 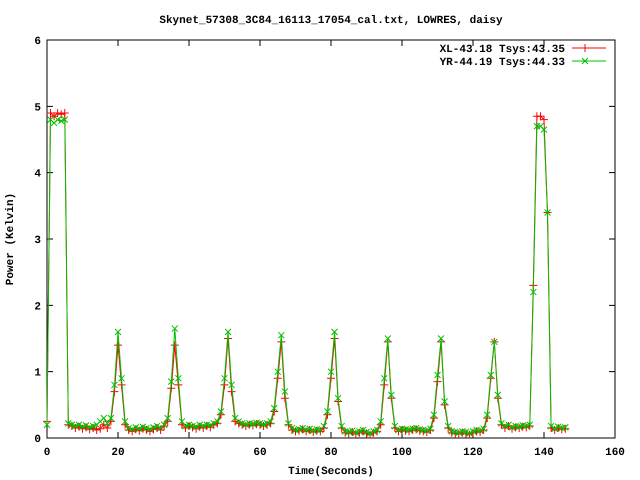 I want to click on y-axis-label: Power (Kelvin), so click(x=11, y=239).